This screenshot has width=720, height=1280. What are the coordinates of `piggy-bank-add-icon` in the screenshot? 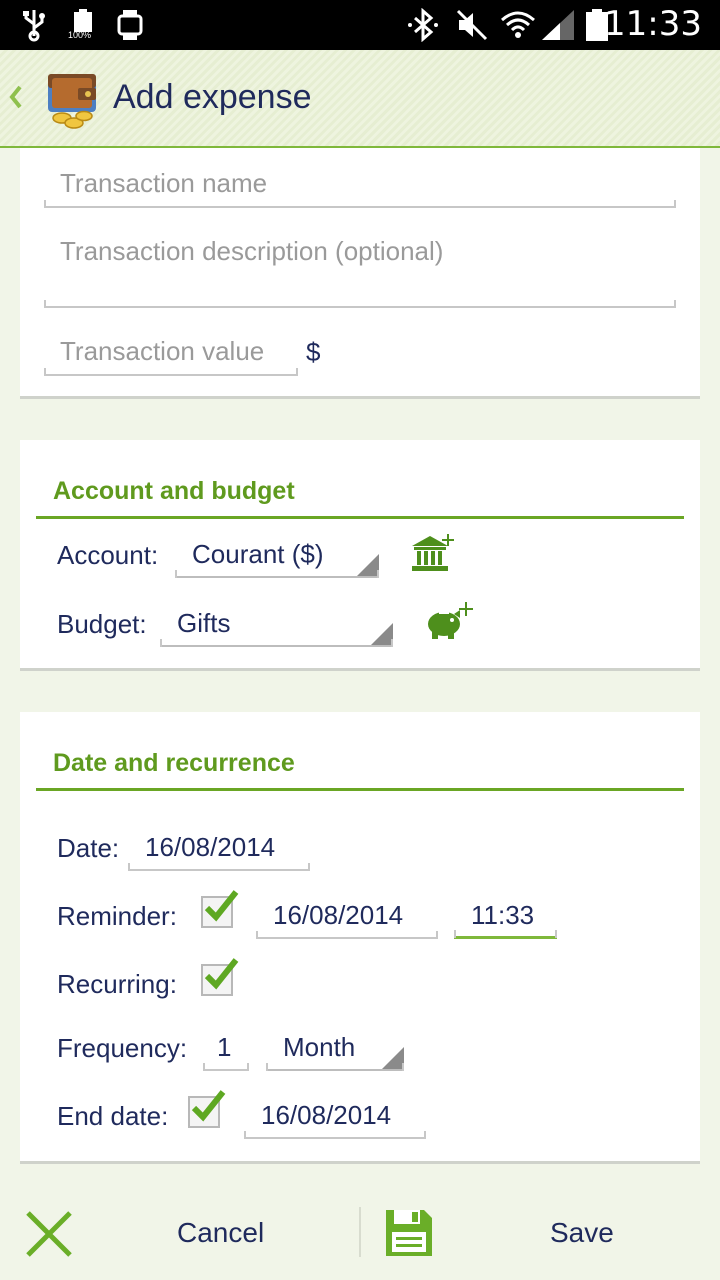 It's located at (449, 624).